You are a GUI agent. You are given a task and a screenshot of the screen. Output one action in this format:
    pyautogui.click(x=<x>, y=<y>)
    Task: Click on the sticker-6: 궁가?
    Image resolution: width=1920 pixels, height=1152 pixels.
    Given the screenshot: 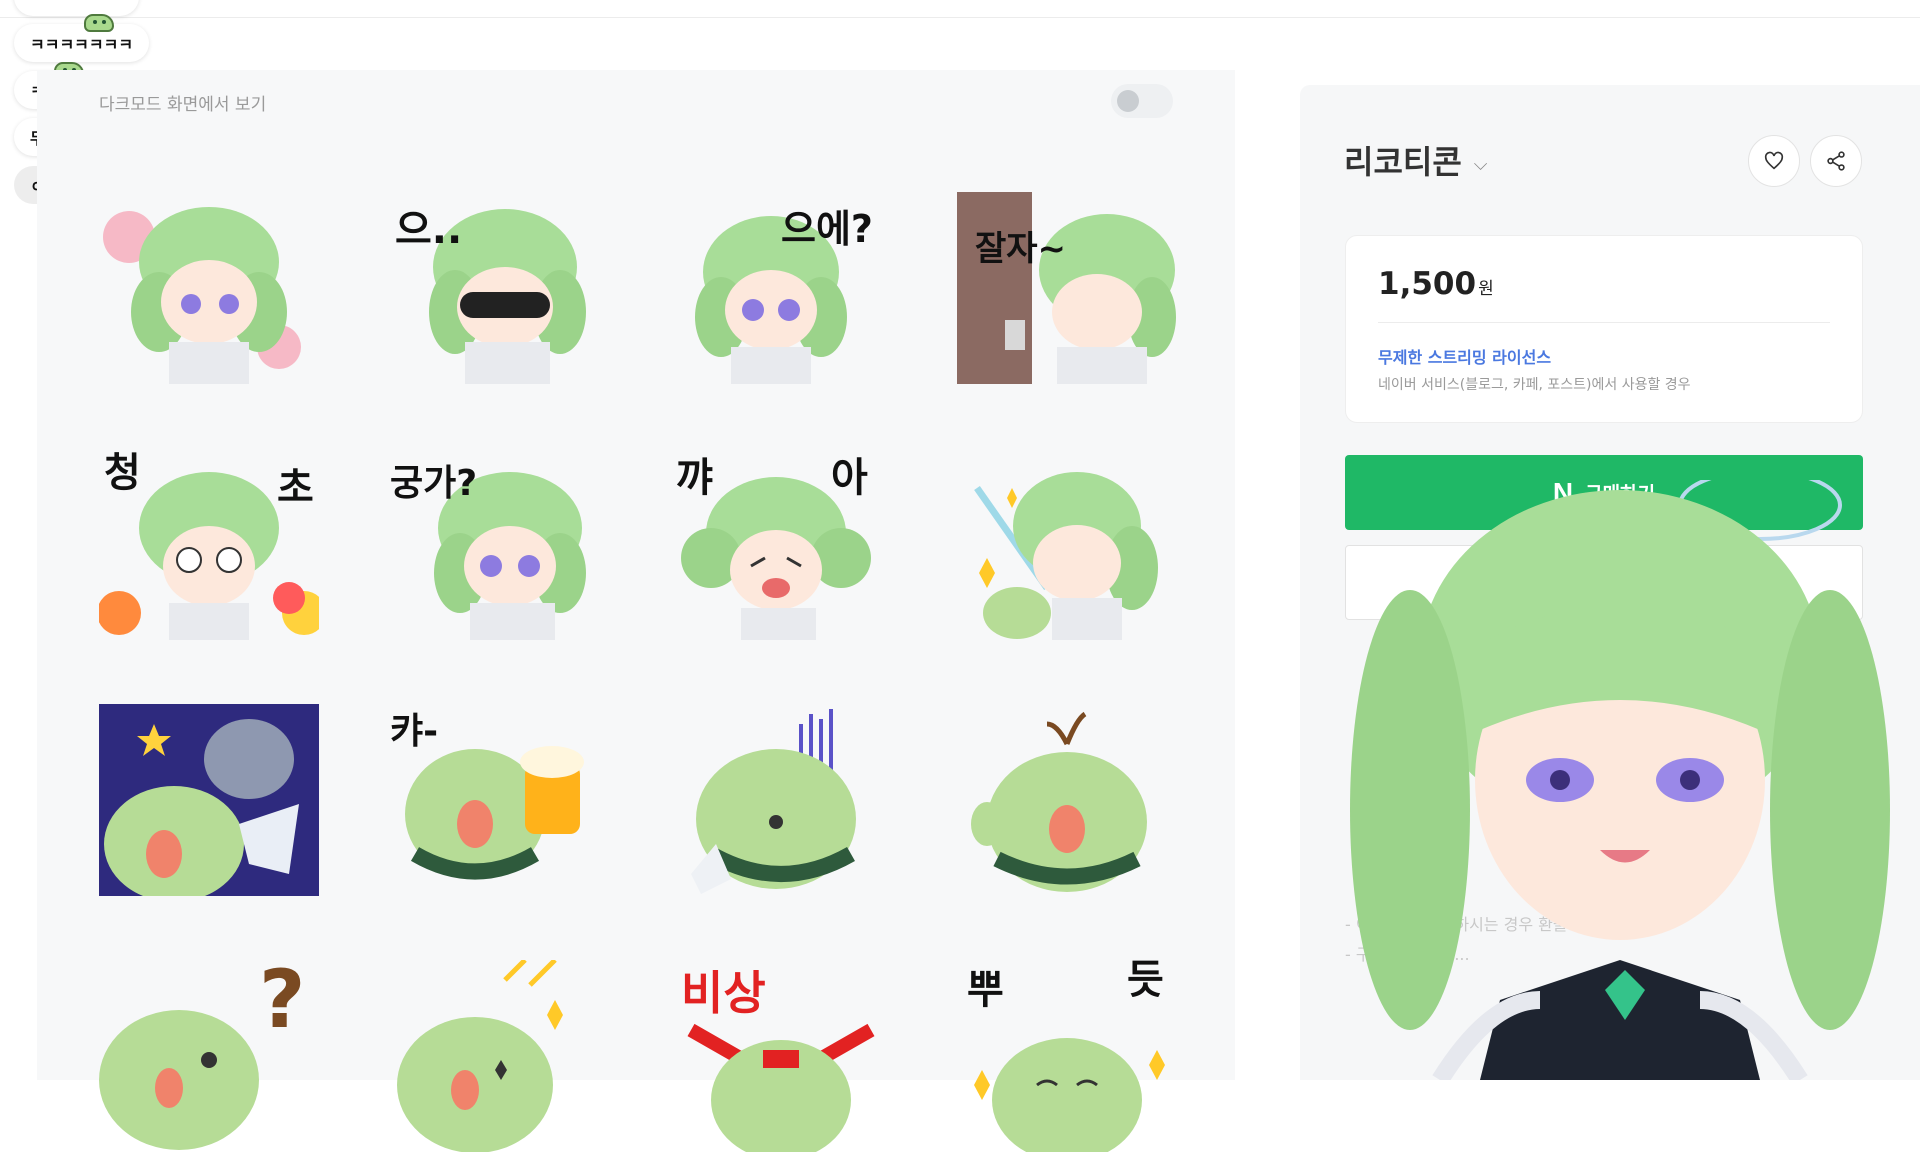 What is the action you would take?
    pyautogui.click(x=495, y=544)
    